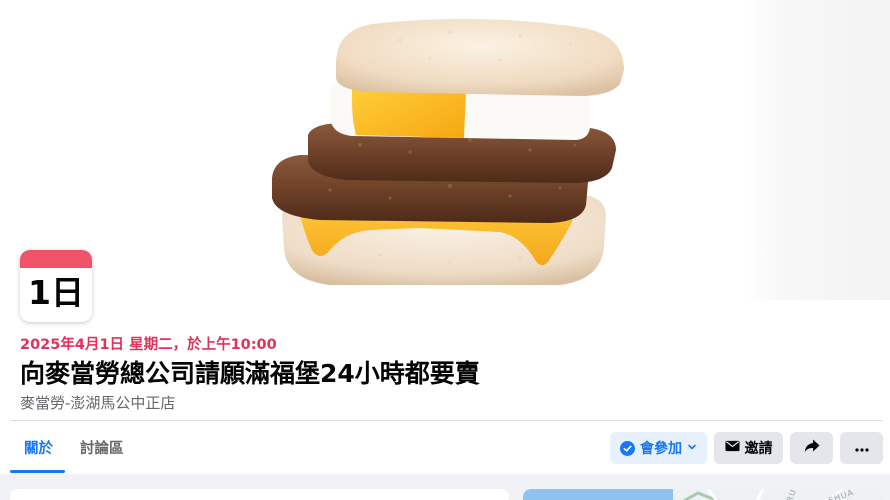 The width and height of the screenshot is (890, 500). Describe the element at coordinates (38, 447) in the screenshot. I see `tab-about: 關於` at that location.